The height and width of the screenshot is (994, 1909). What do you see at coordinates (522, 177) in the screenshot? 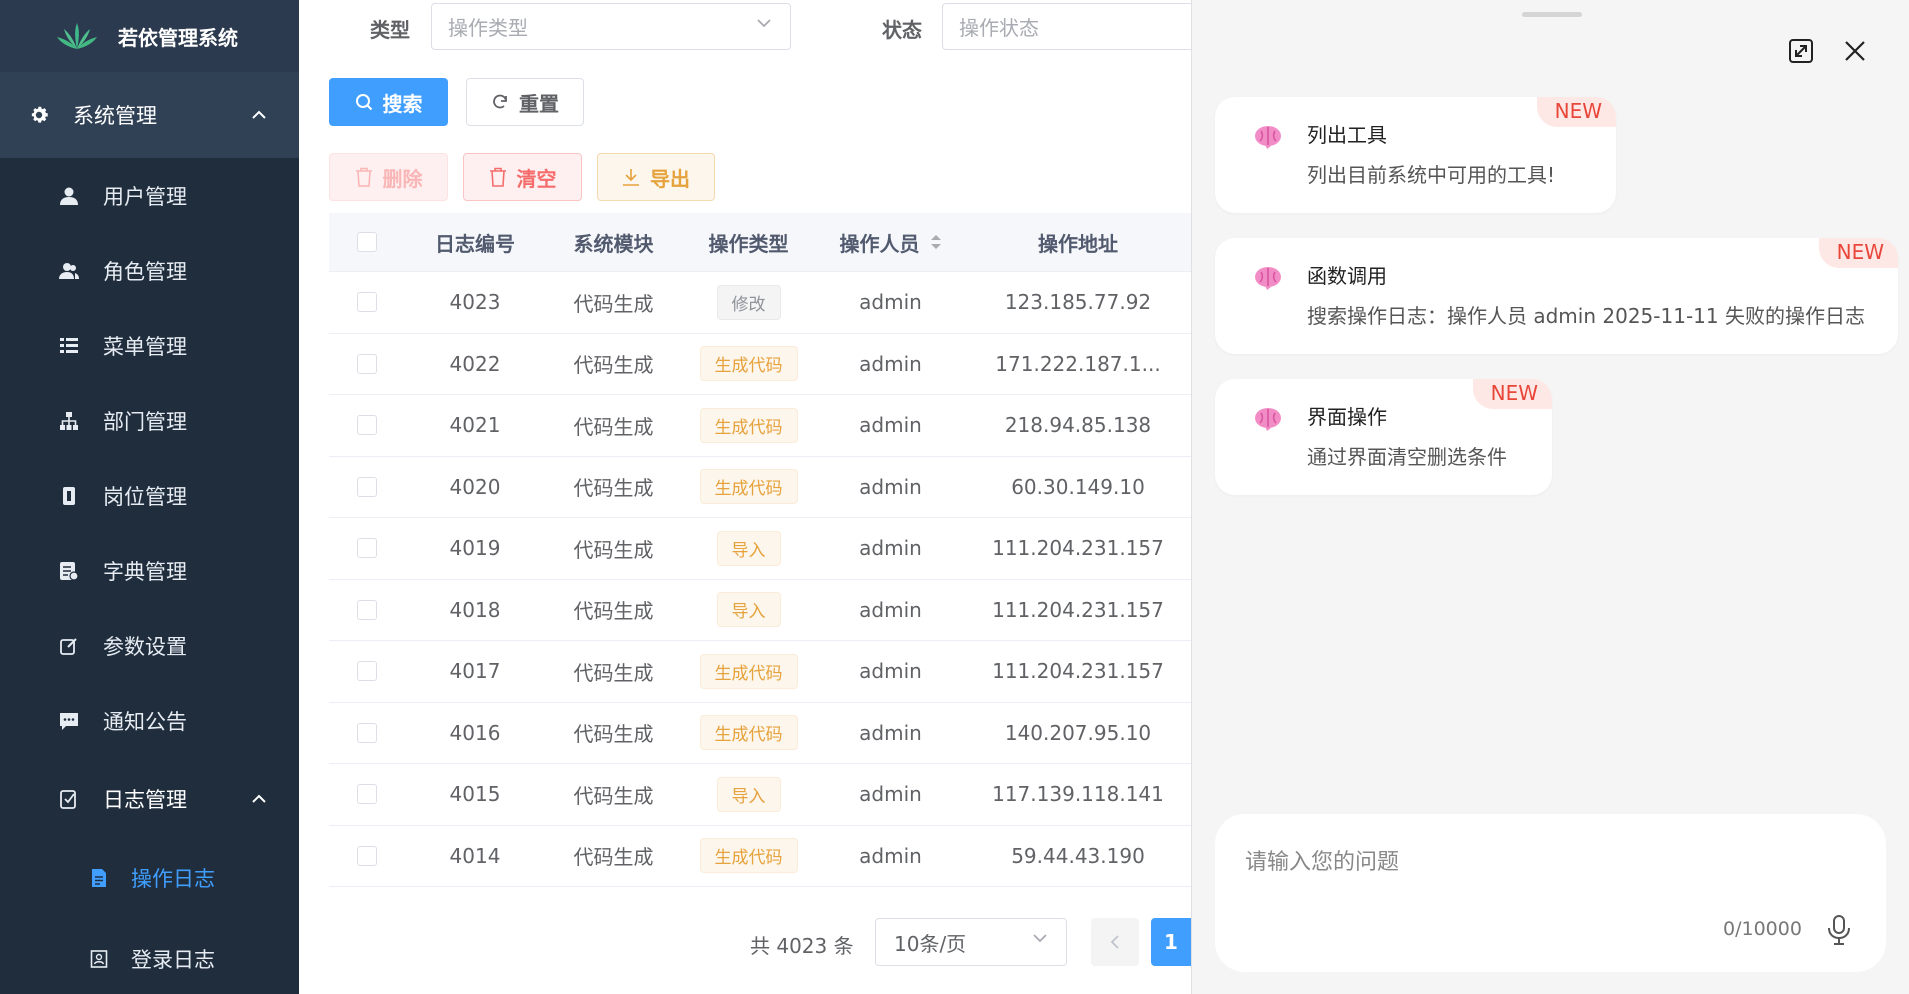
I see `clear-button: 清空` at bounding box center [522, 177].